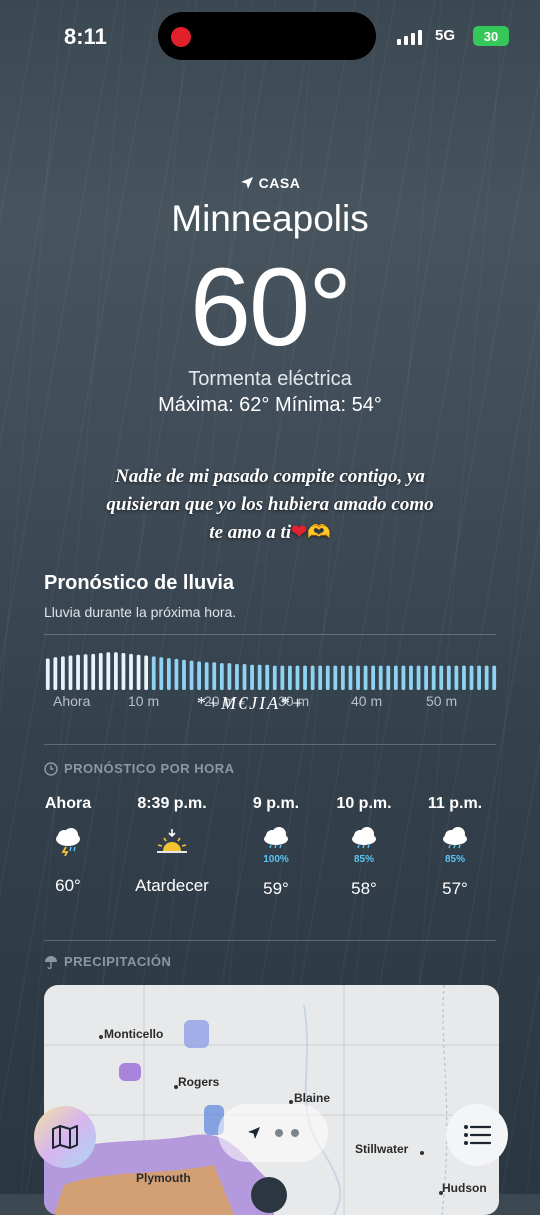 The height and width of the screenshot is (1215, 540). What do you see at coordinates (68, 803) in the screenshot?
I see `hour-label: Ahora` at bounding box center [68, 803].